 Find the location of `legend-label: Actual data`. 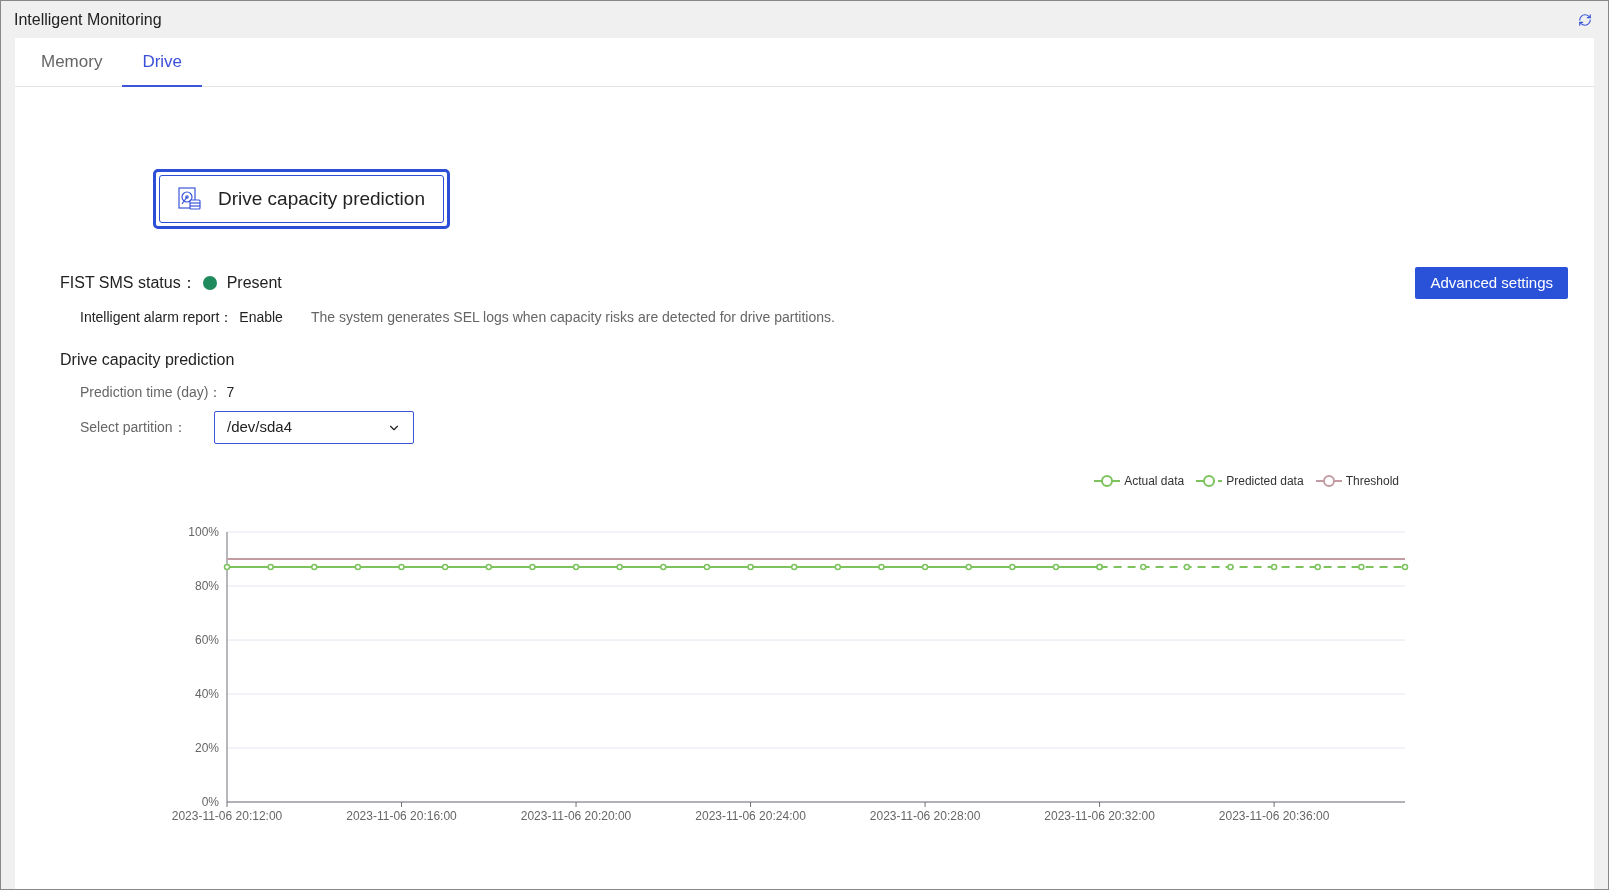

legend-label: Actual data is located at coordinates (1154, 481).